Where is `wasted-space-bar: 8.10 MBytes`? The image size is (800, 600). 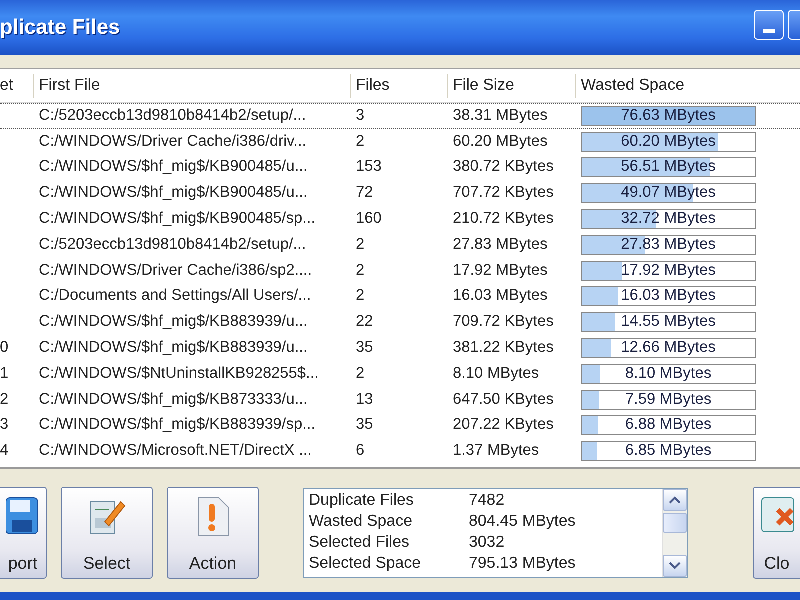
wasted-space-bar: 8.10 MBytes is located at coordinates (668, 374).